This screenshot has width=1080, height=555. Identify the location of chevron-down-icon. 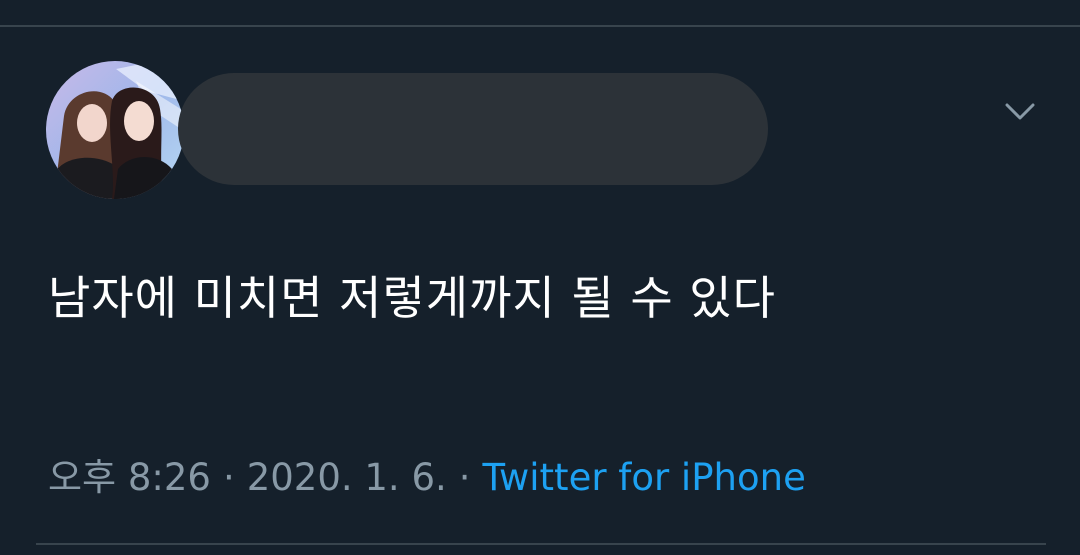
(1020, 112).